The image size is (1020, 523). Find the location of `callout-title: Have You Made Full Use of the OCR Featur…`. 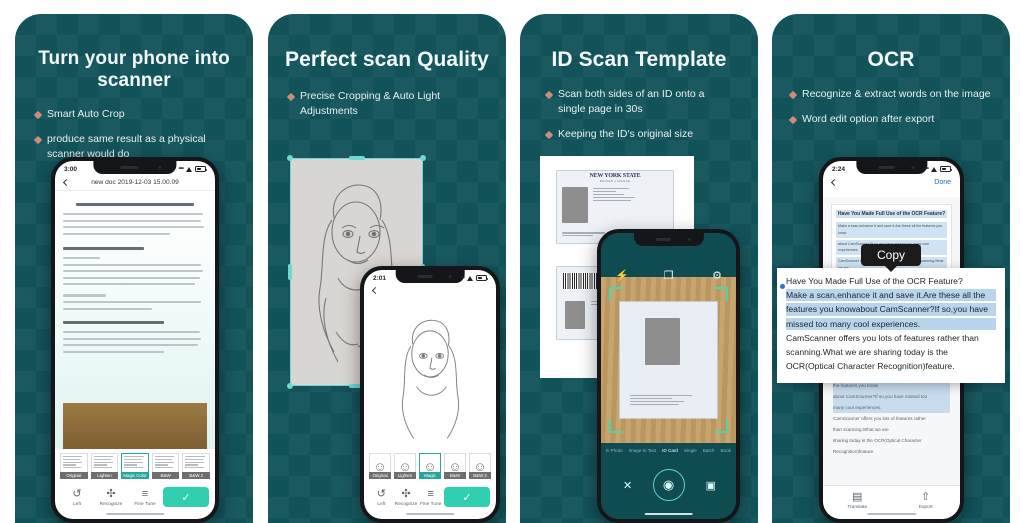

callout-title: Have You Made Full Use of the OCR Featur… is located at coordinates (874, 281).